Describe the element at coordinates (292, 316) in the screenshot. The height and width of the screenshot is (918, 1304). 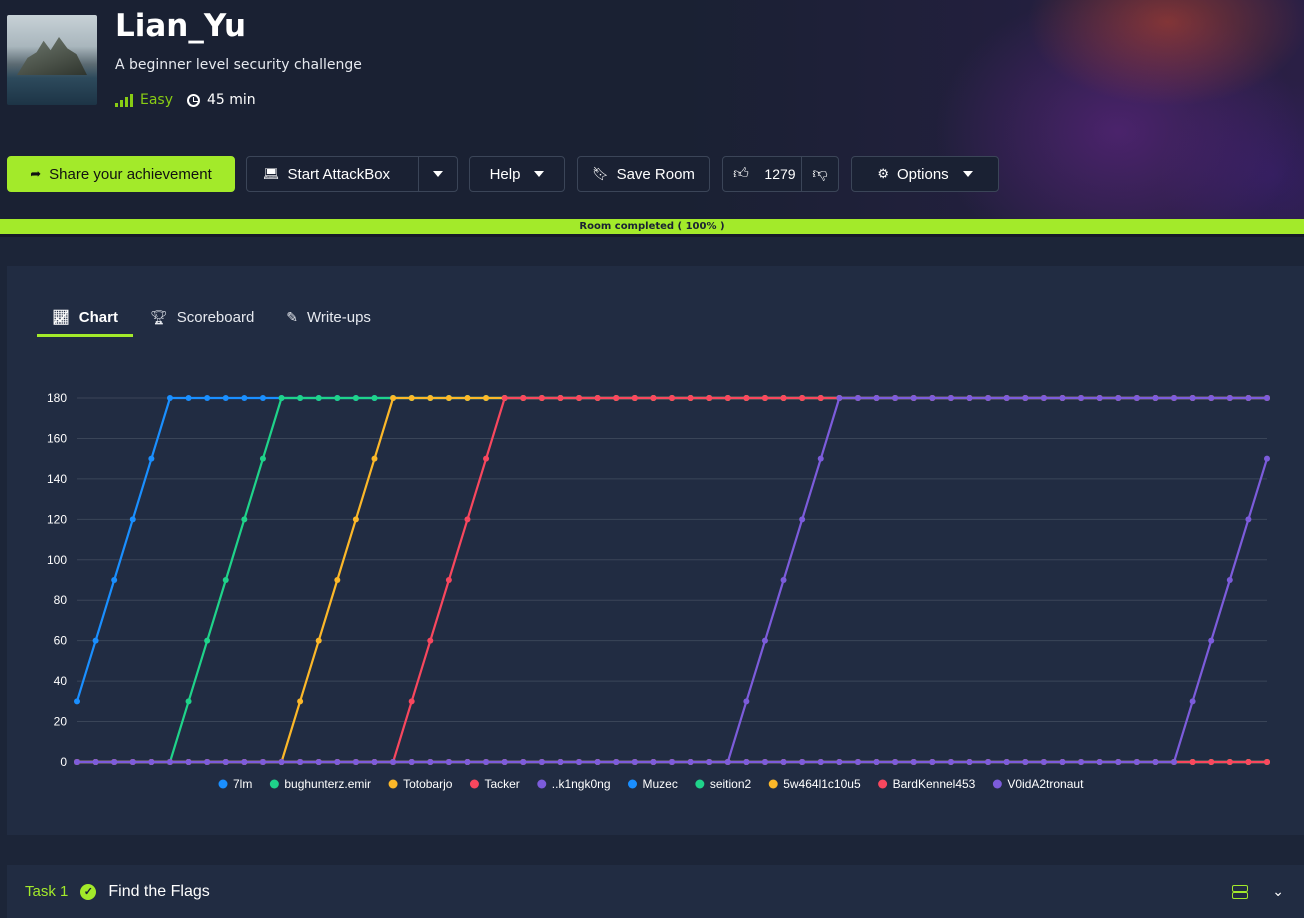
I see `pencil-icon: ✎` at that location.